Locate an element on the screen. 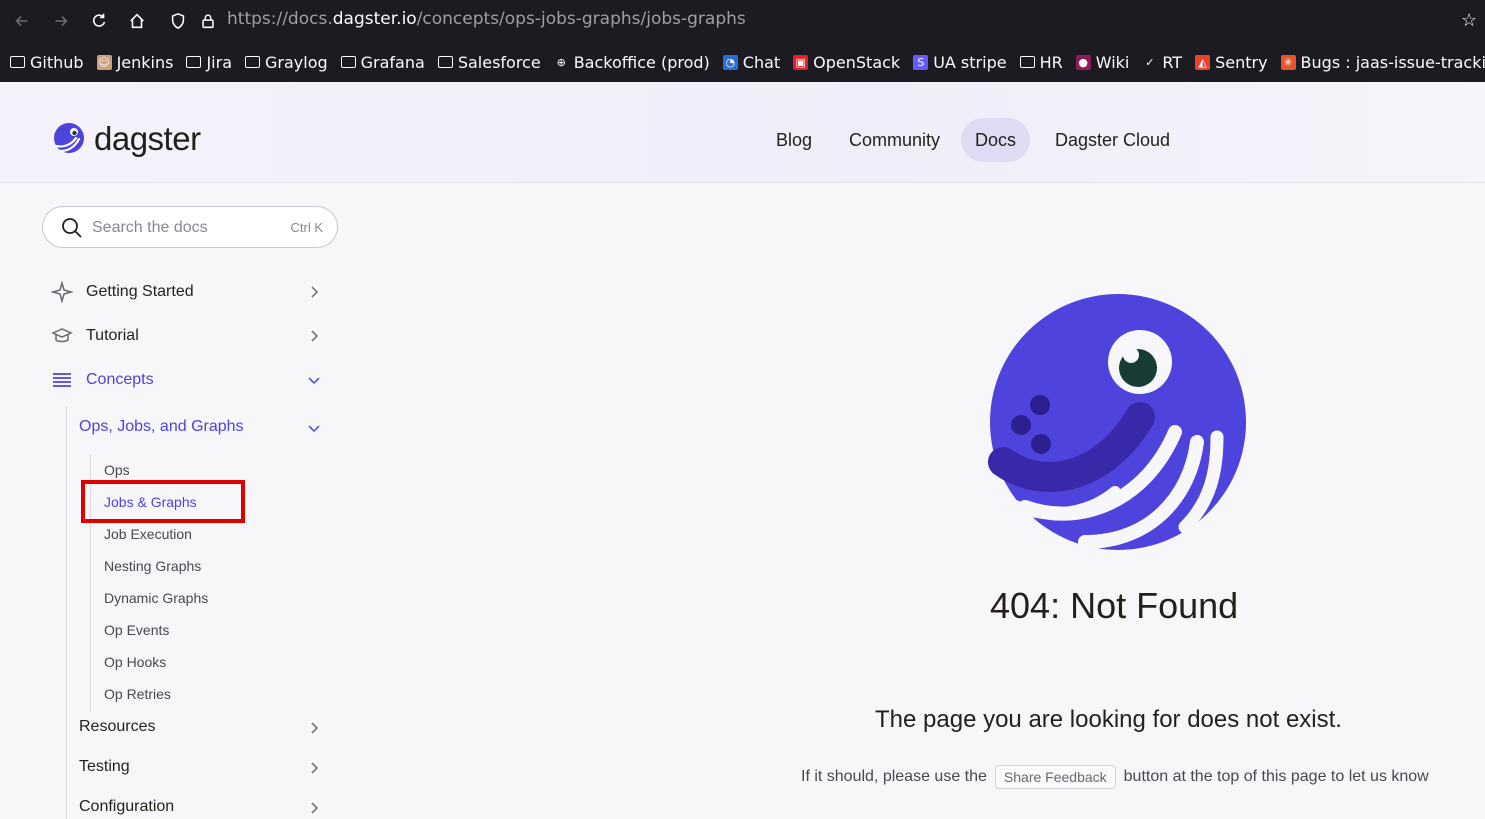 The image size is (1485, 819). bookmark-item: ◭ Sentry is located at coordinates (1231, 62).